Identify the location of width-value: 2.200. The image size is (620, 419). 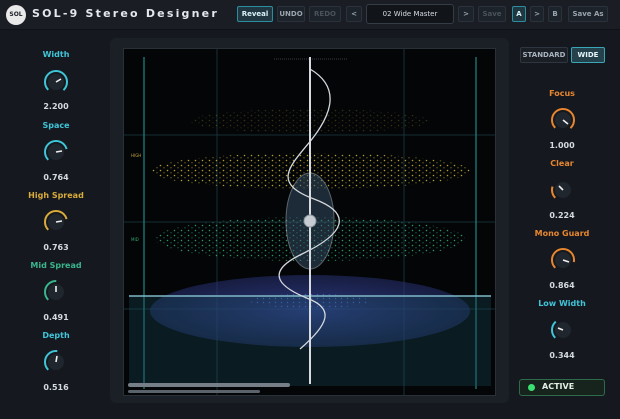
(56, 106).